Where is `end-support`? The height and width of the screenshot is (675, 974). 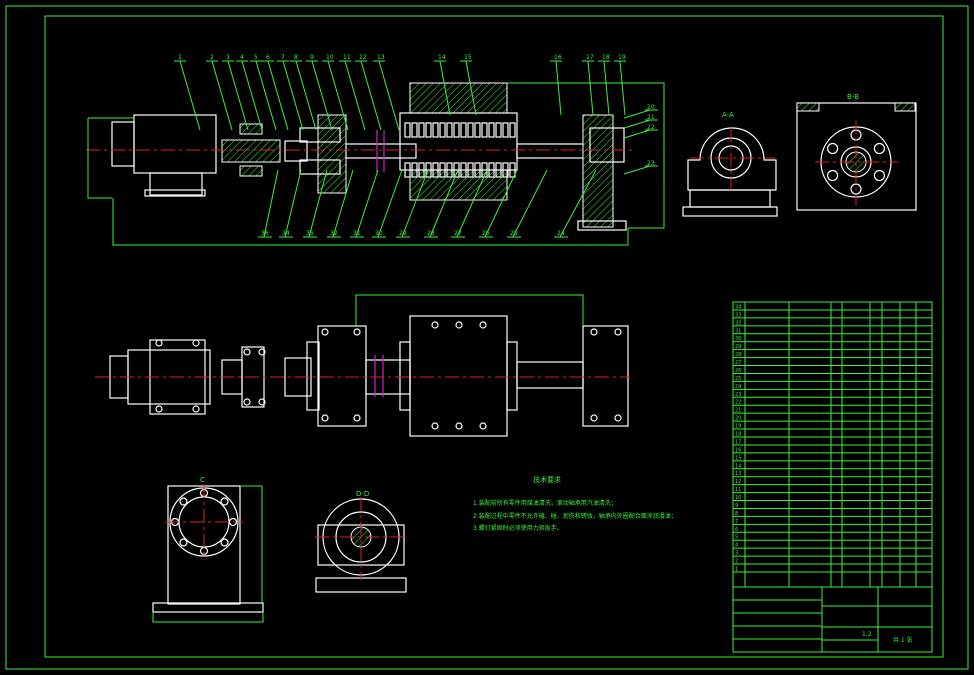 end-support is located at coordinates (598, 171).